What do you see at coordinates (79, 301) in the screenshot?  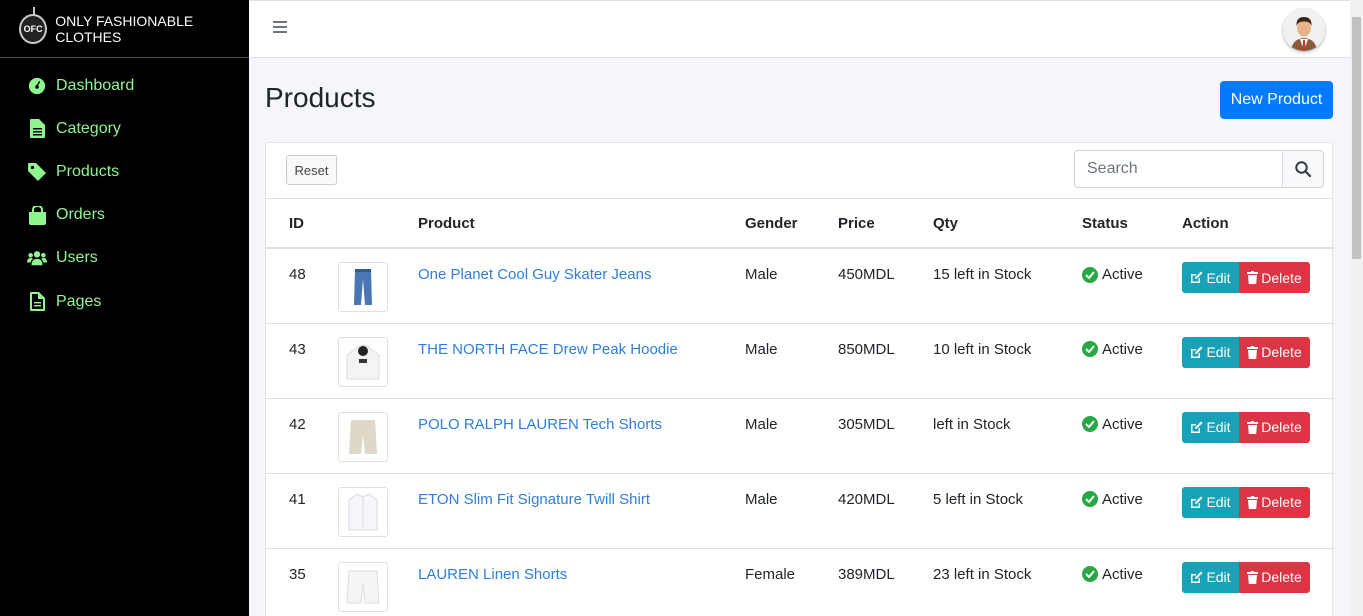 I see `sidebar-item-label: Pages` at bounding box center [79, 301].